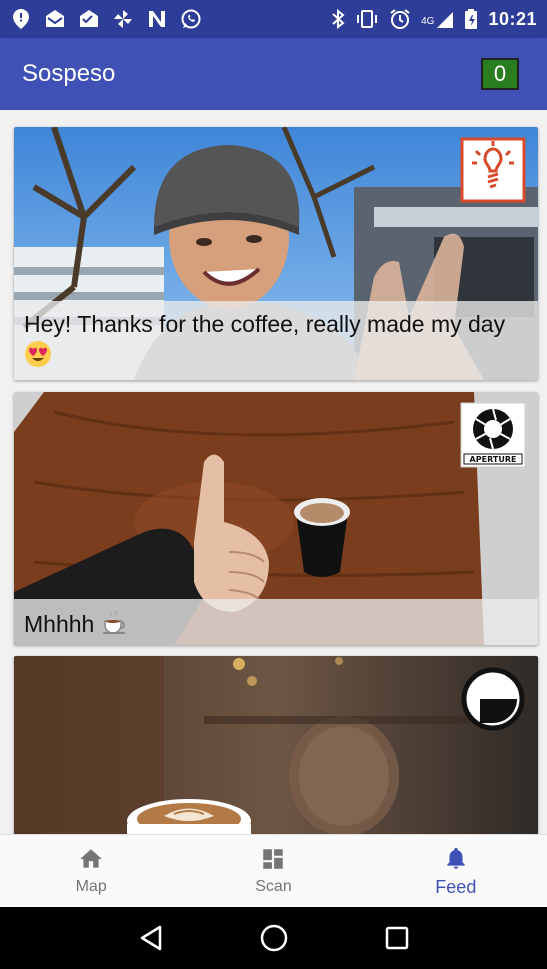  I want to click on nav-item-label: Map, so click(91, 886).